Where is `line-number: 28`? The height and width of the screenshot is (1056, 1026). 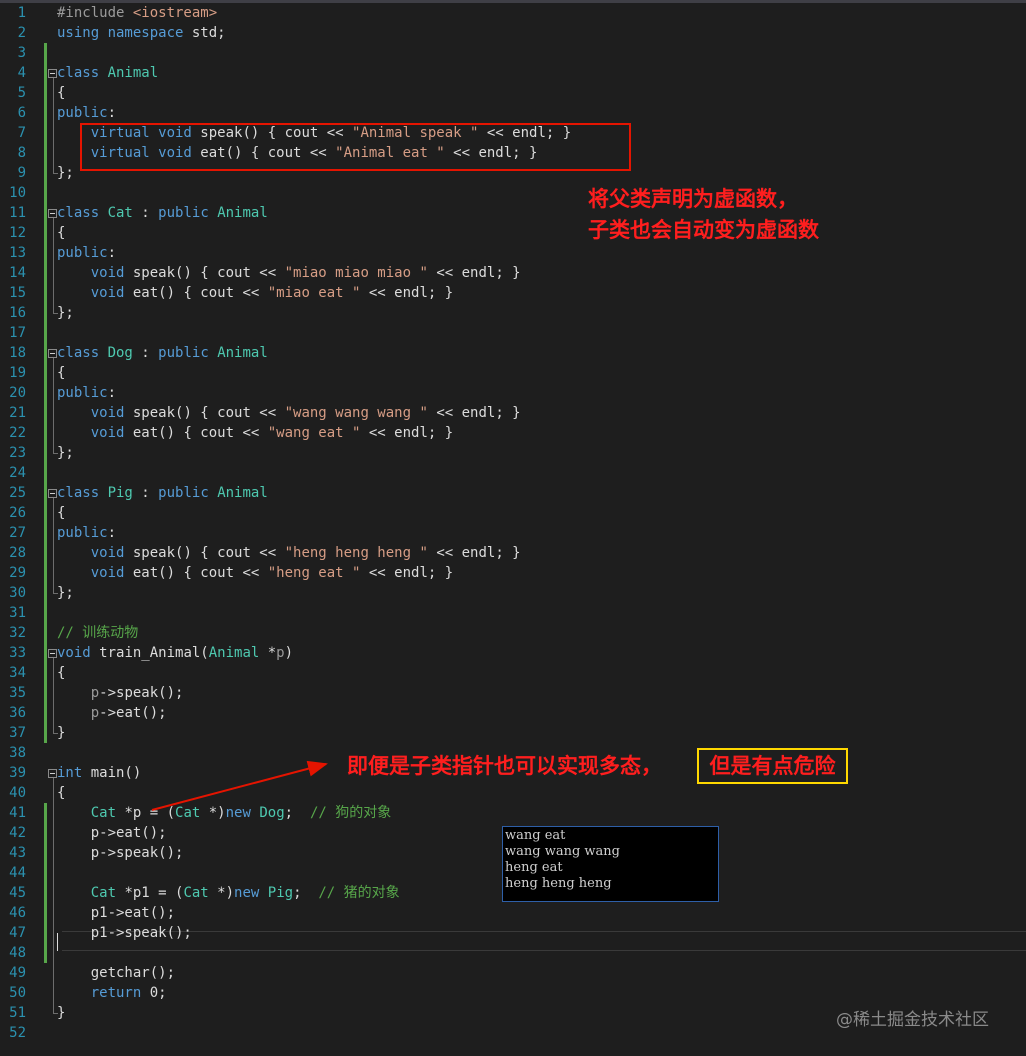 line-number: 28 is located at coordinates (17, 553).